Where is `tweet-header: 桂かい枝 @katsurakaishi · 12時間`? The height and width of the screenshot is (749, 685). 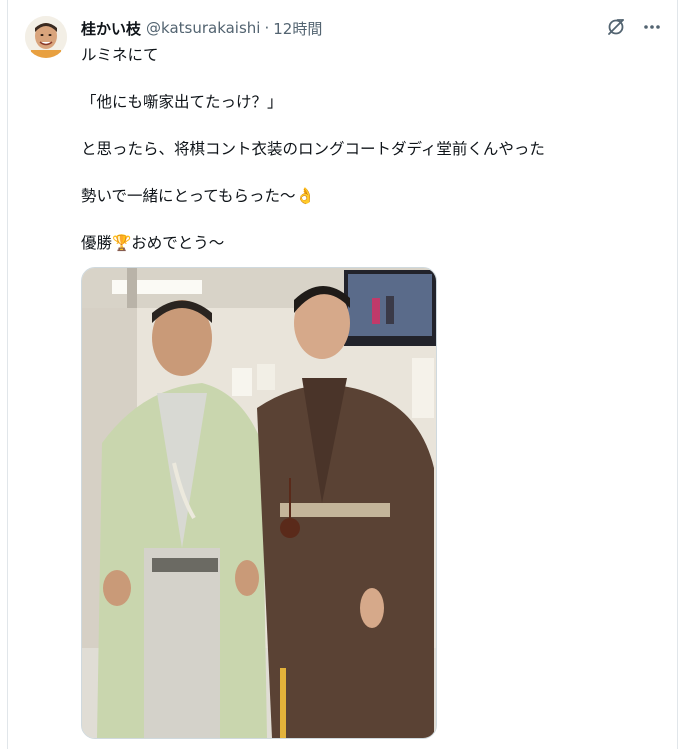
tweet-header: 桂かい枝 @katsurakaishi · 12時間 is located at coordinates (201, 28).